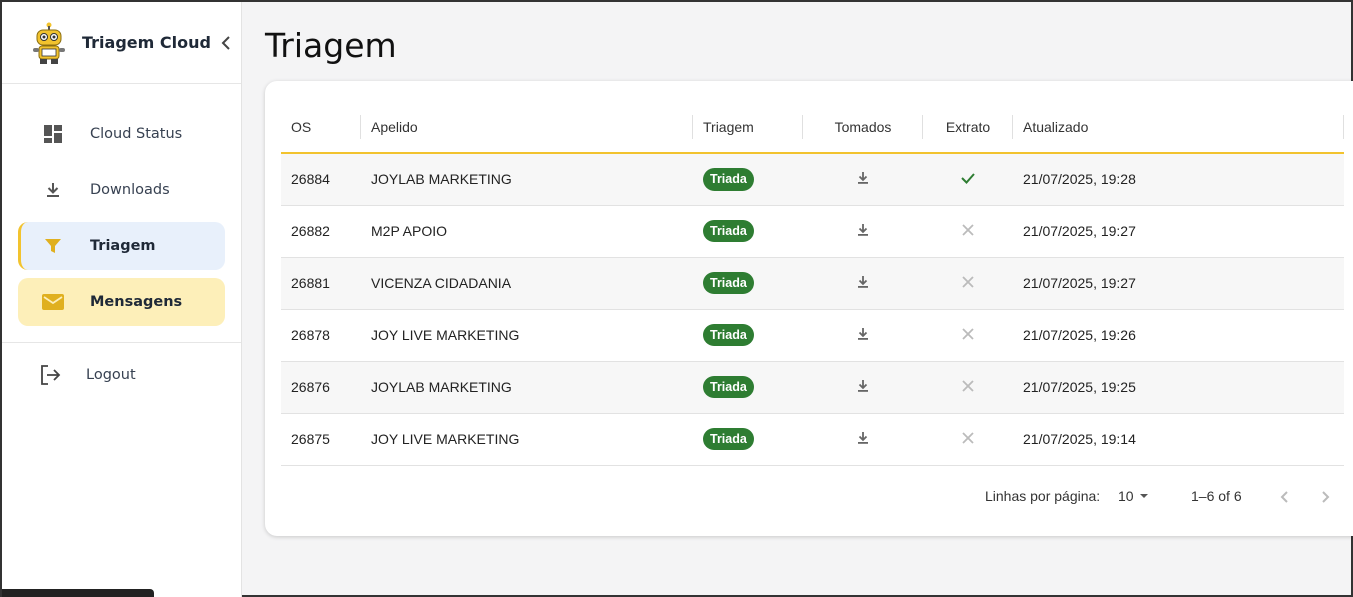 The height and width of the screenshot is (597, 1353). Describe the element at coordinates (1178, 439) in the screenshot. I see `cell-atualizado: 21/07/2025, 19:14` at that location.